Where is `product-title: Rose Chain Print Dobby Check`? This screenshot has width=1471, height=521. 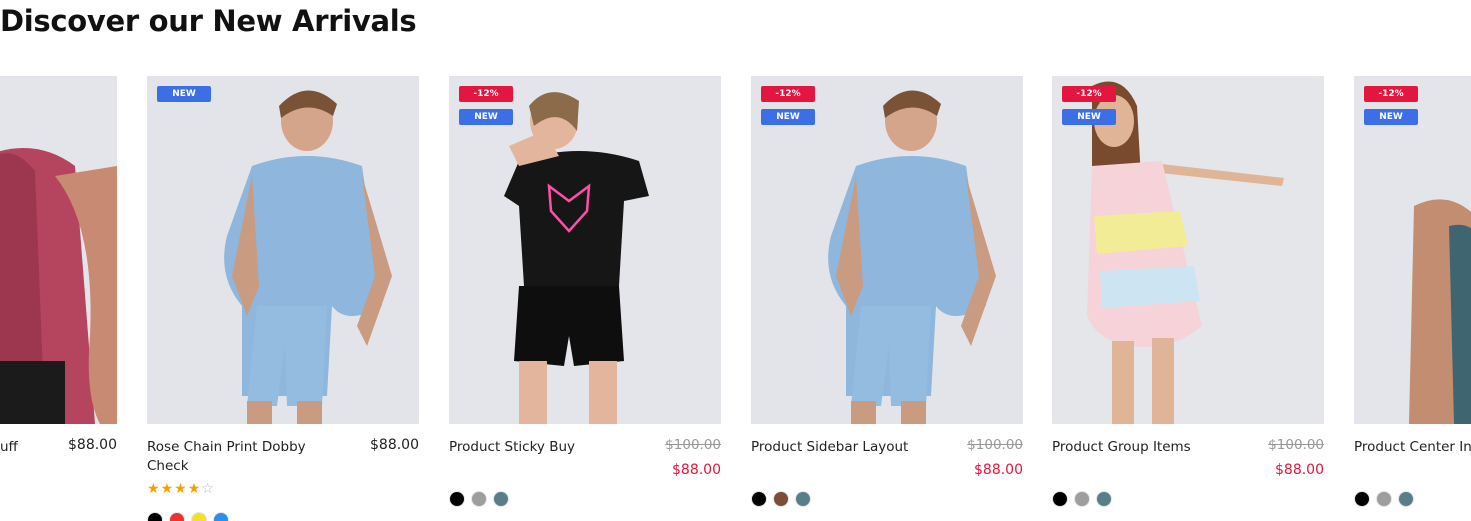
product-title: Rose Chain Print Dobby Check is located at coordinates (242, 457).